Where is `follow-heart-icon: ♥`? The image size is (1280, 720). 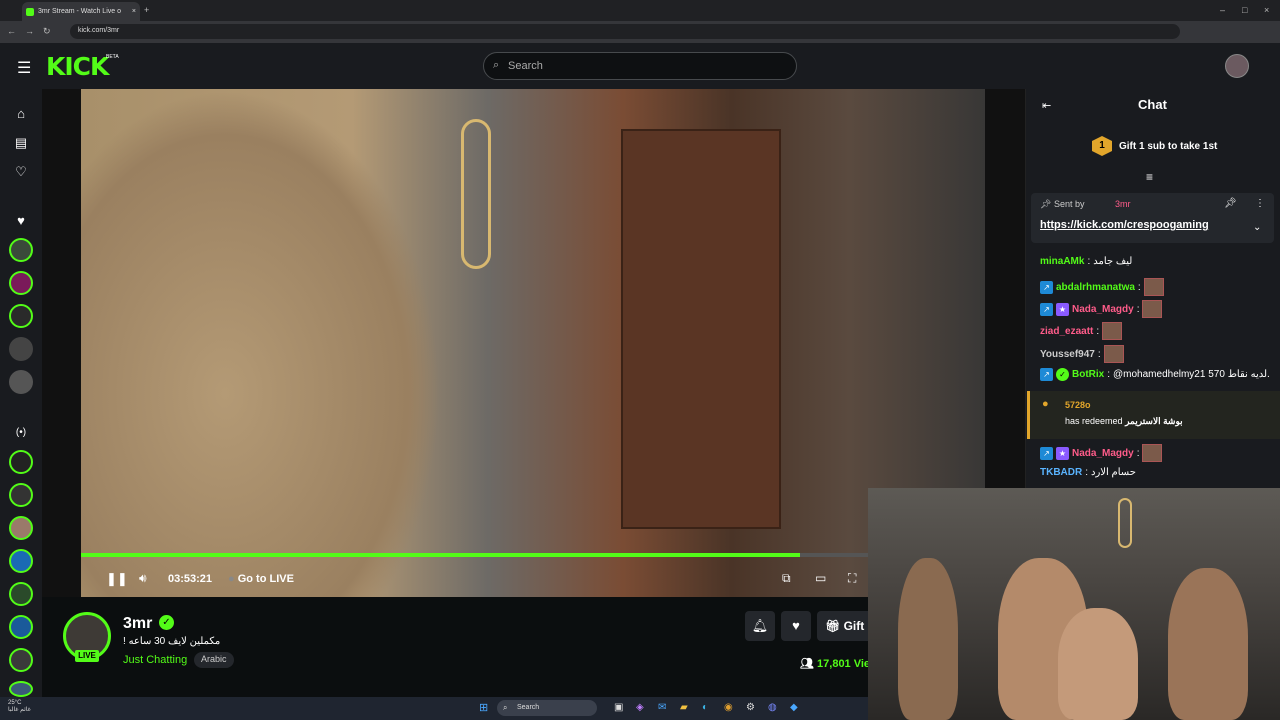
follow-heart-icon: ♥ is located at coordinates (796, 626).